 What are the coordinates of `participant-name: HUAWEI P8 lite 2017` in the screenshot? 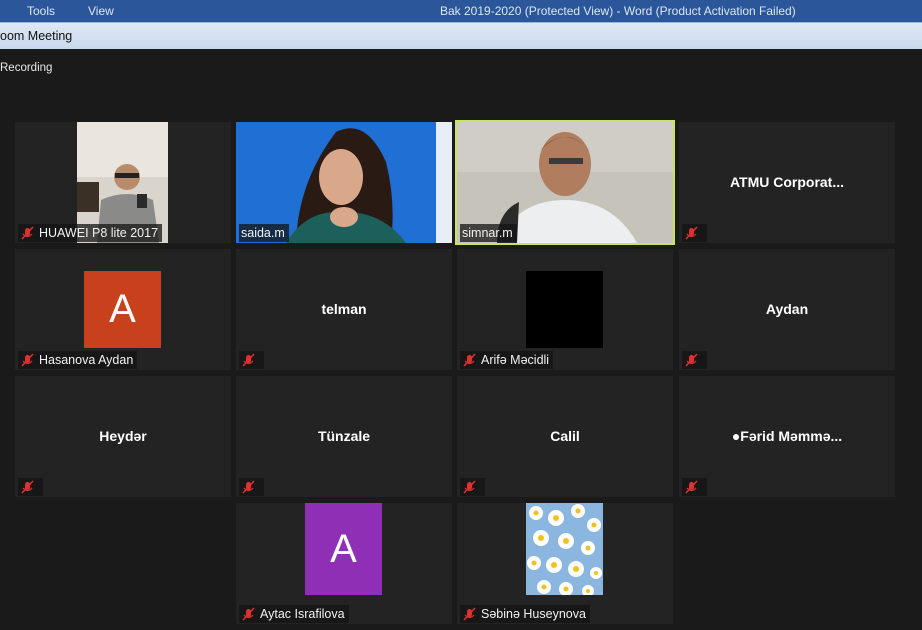 It's located at (99, 233).